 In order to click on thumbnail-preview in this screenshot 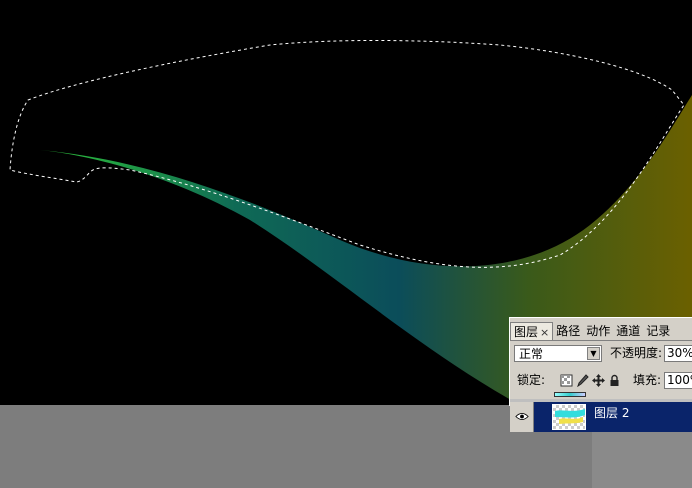, I will do `click(570, 416)`.